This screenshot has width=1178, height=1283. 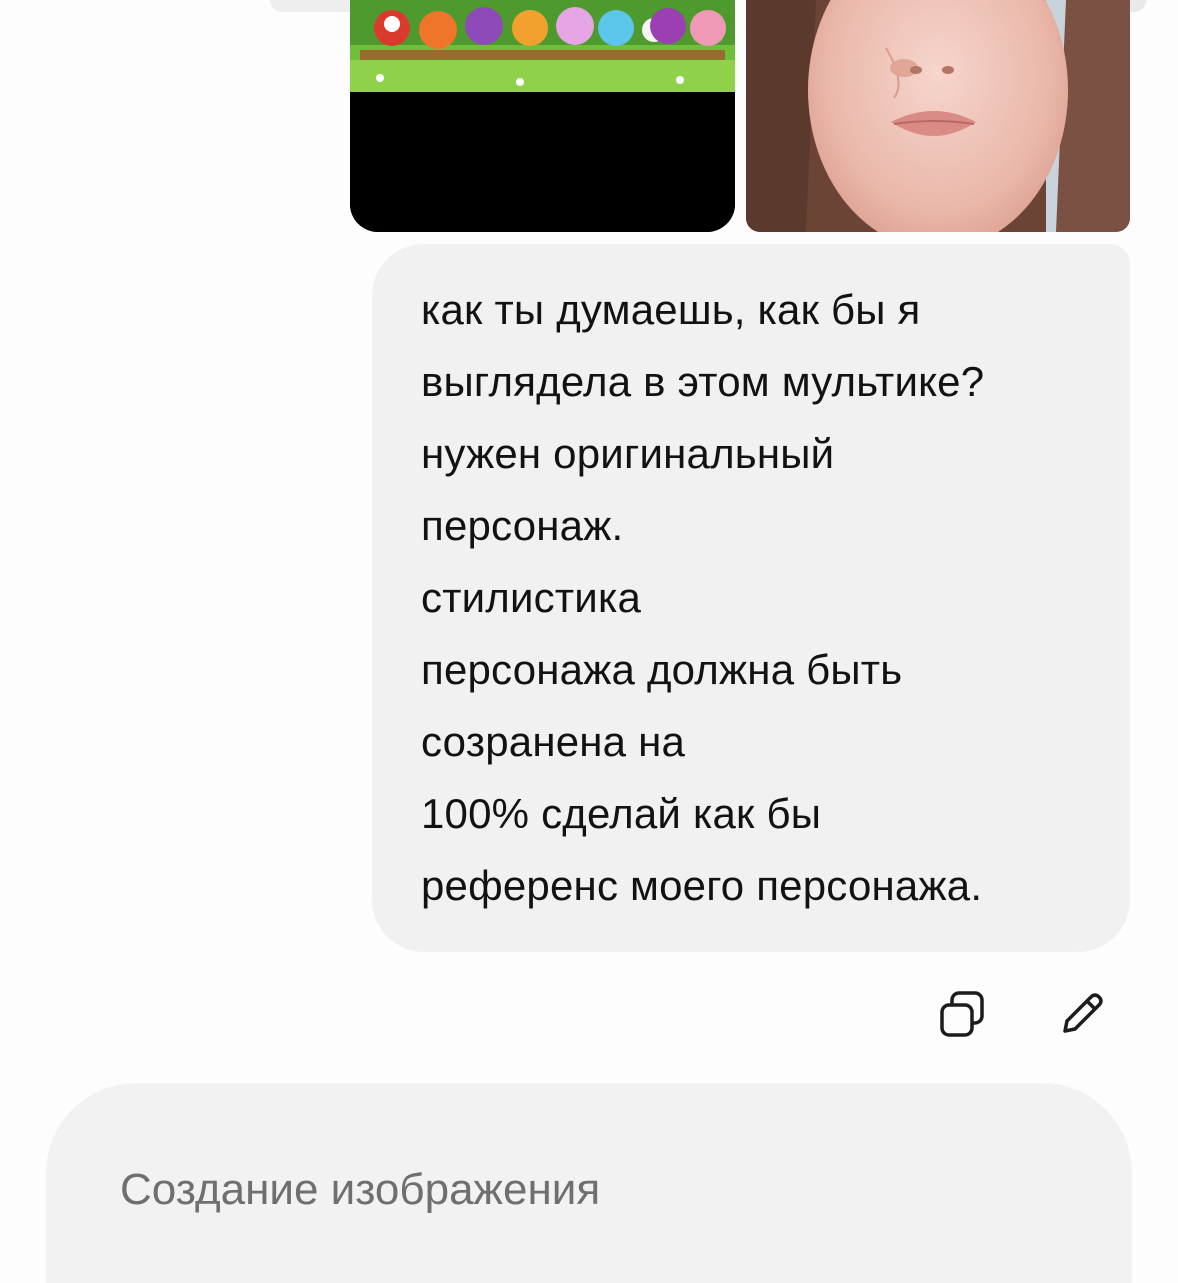 What do you see at coordinates (628, 453) in the screenshot?
I see `message-line: нужен оригинальный` at bounding box center [628, 453].